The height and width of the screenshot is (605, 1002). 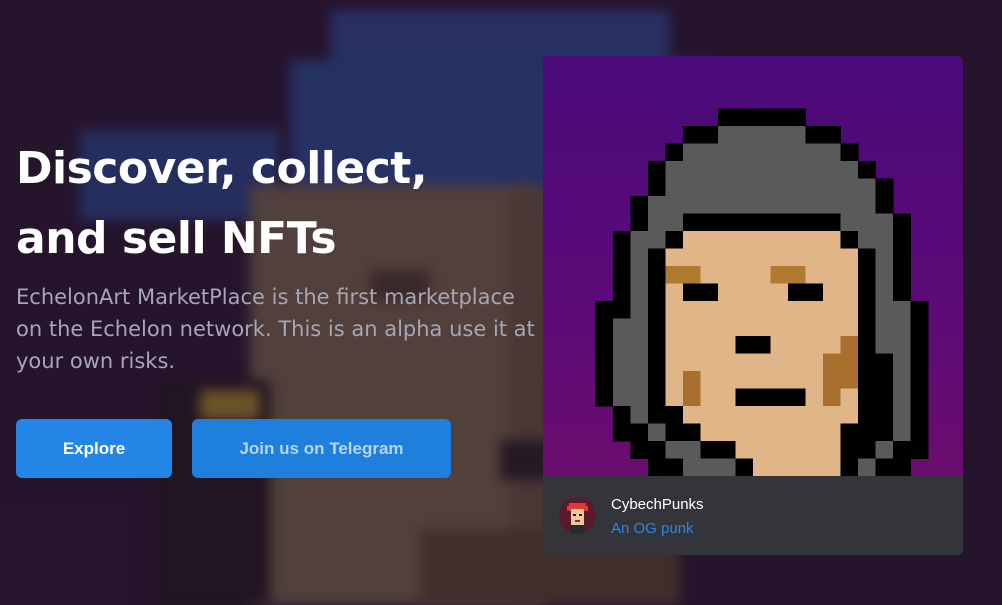 What do you see at coordinates (94, 448) in the screenshot?
I see `explore-button: Explore` at bounding box center [94, 448].